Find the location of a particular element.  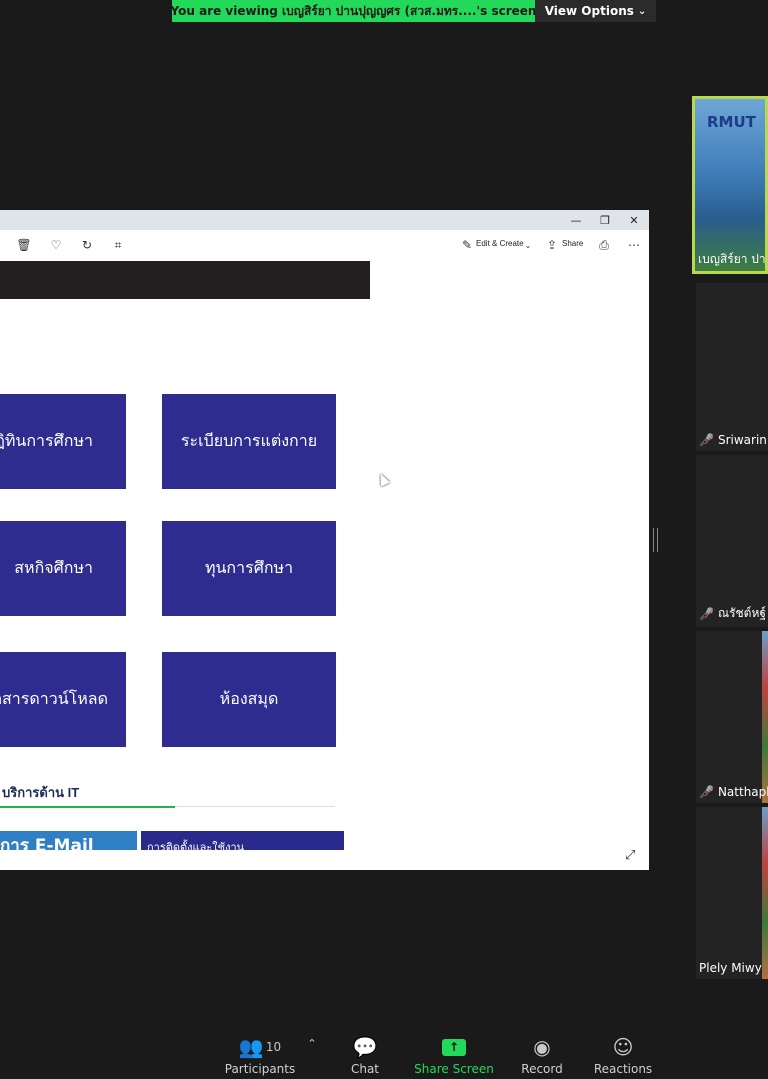

participant-name-label: Sriwarin is located at coordinates (742, 440).